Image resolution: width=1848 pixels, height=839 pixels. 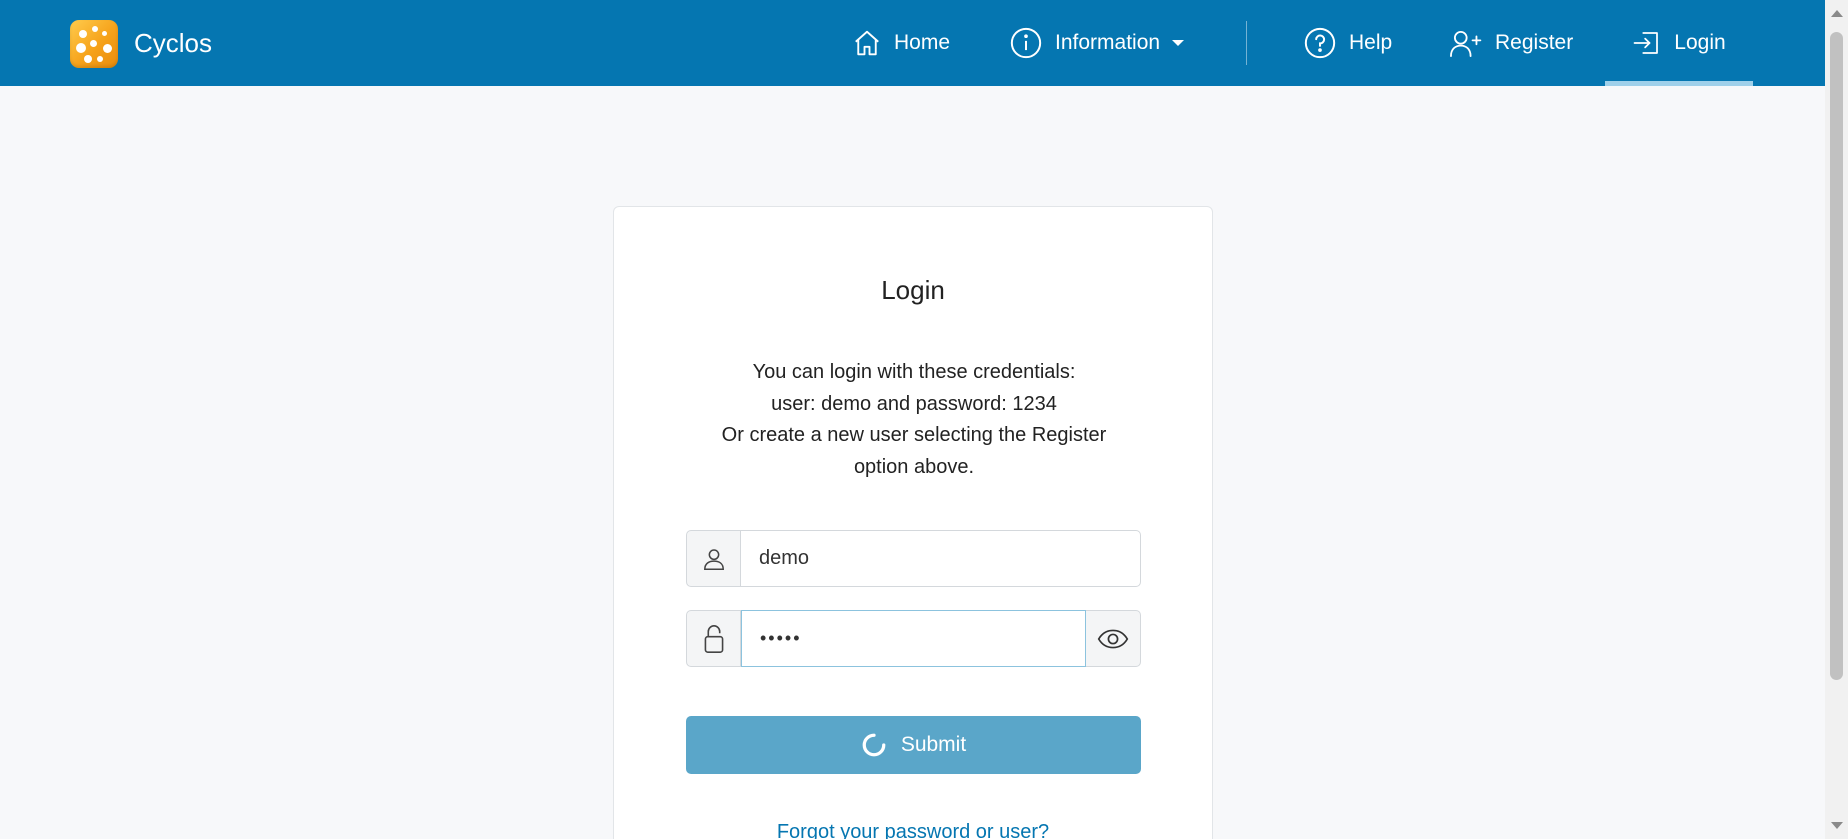 I want to click on username-field: demo, so click(x=941, y=558).